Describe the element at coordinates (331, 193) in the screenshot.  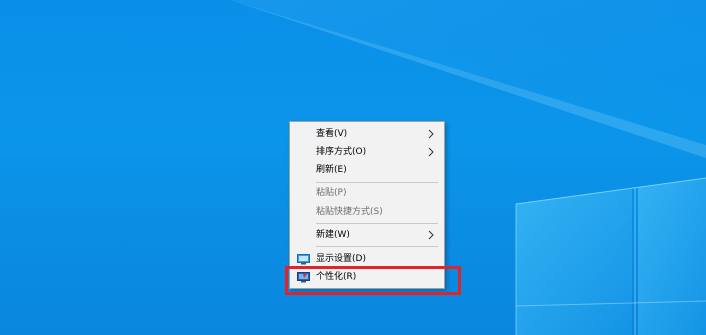
I see `menu-item-label: 粘贴(P)` at that location.